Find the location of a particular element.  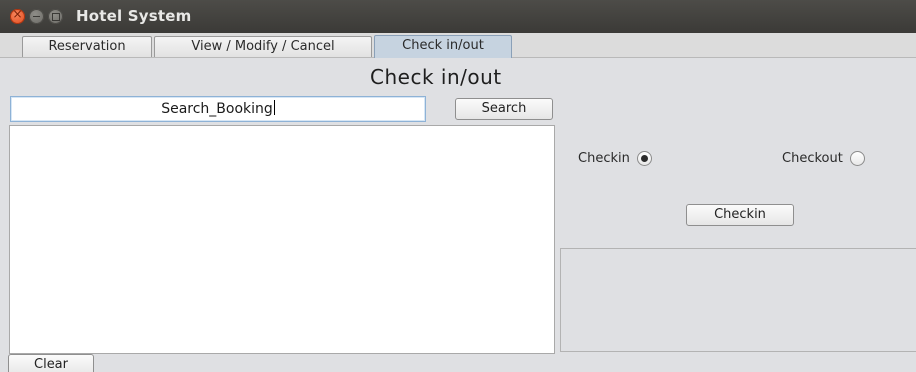

window-title: Hotel System is located at coordinates (134, 16).